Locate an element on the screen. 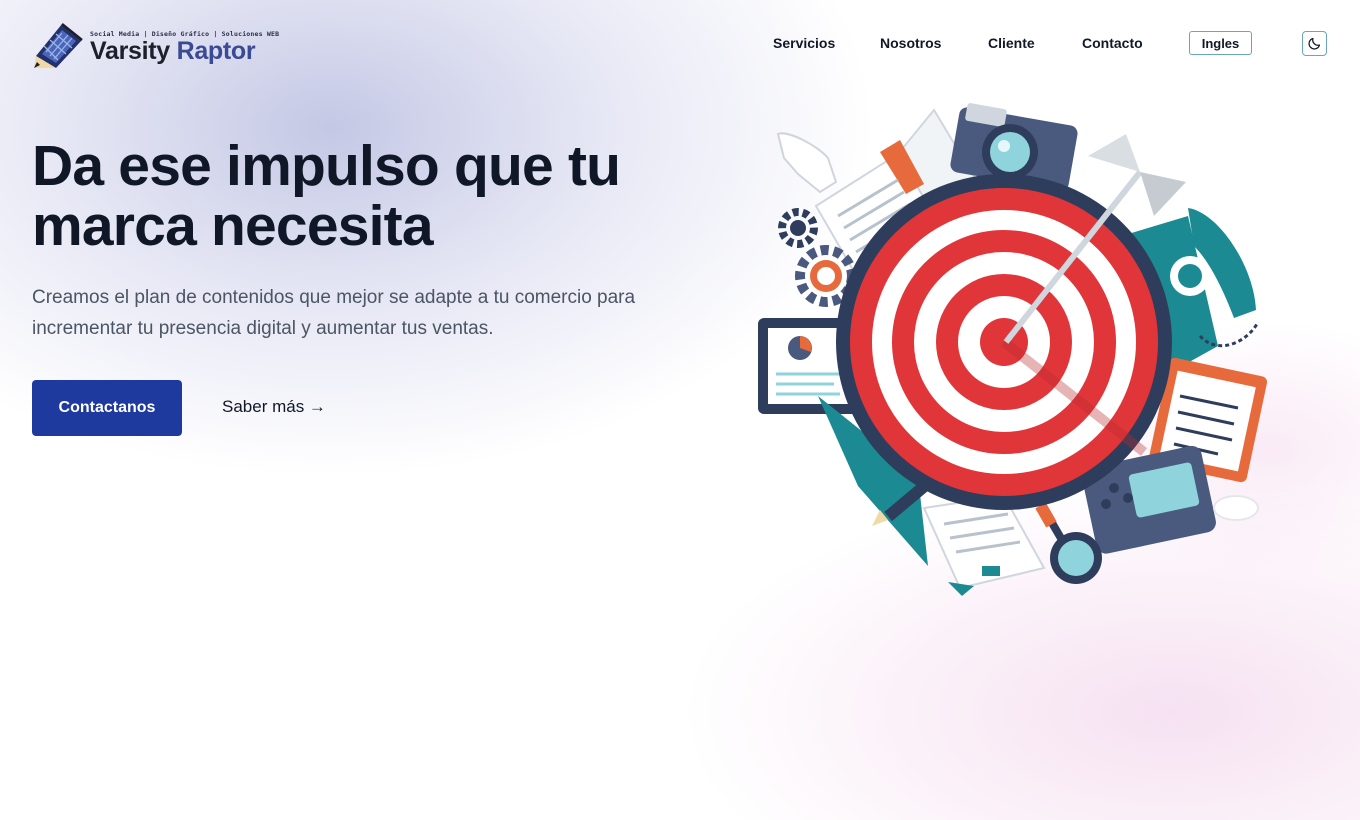 The width and height of the screenshot is (1360, 820). hero-title: Da ese impulso que tu marca necesita is located at coordinates (326, 196).